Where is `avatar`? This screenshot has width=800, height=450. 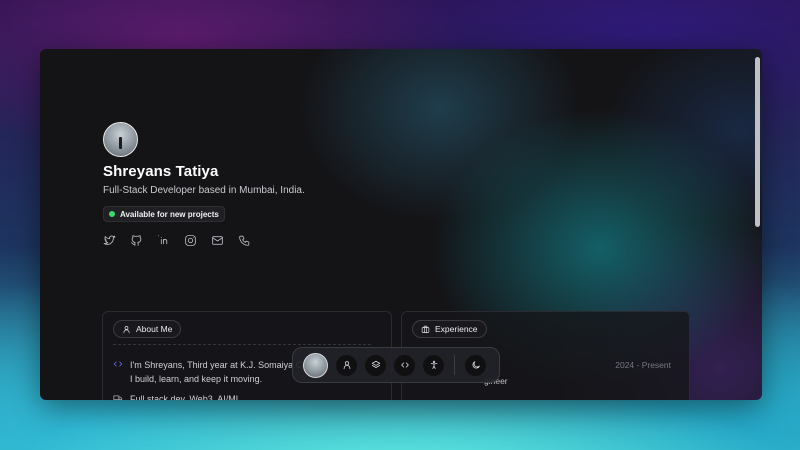
avatar is located at coordinates (120, 139).